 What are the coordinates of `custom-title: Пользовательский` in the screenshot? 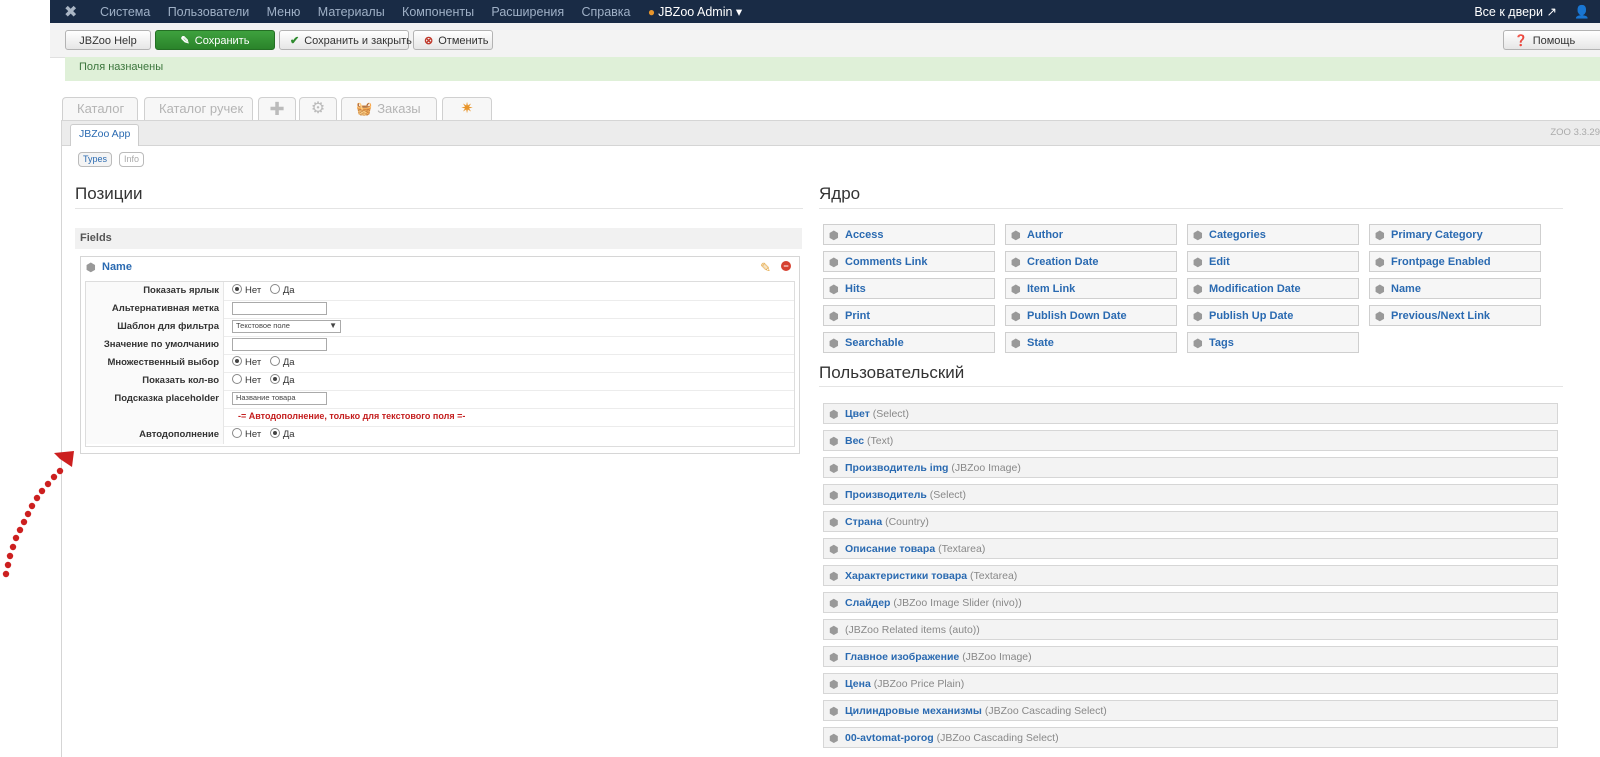 It's located at (892, 372).